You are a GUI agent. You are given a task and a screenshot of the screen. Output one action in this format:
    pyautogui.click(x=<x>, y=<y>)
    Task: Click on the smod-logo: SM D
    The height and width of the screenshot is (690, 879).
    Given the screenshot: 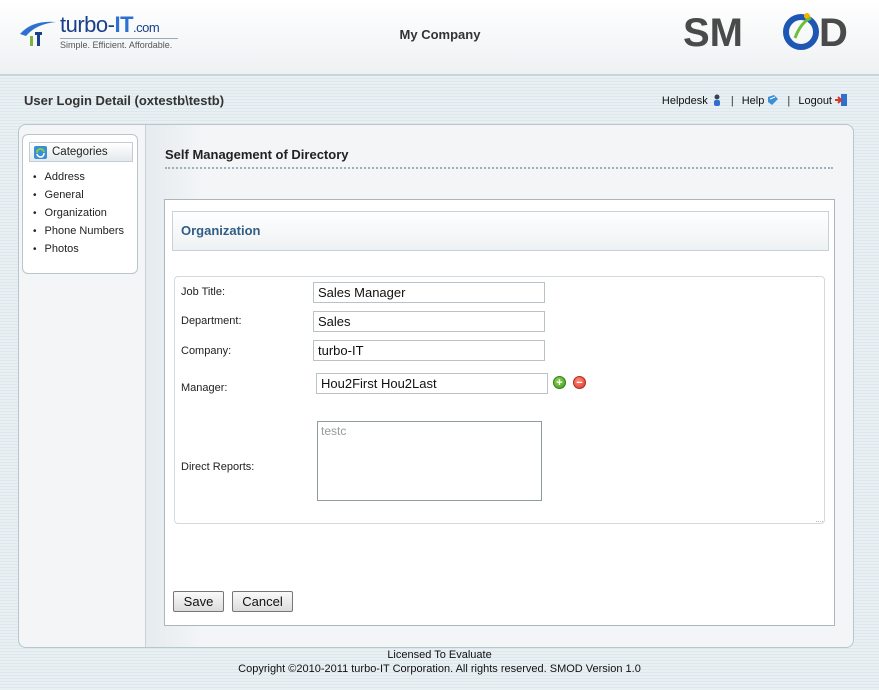 What is the action you would take?
    pyautogui.click(x=774, y=31)
    